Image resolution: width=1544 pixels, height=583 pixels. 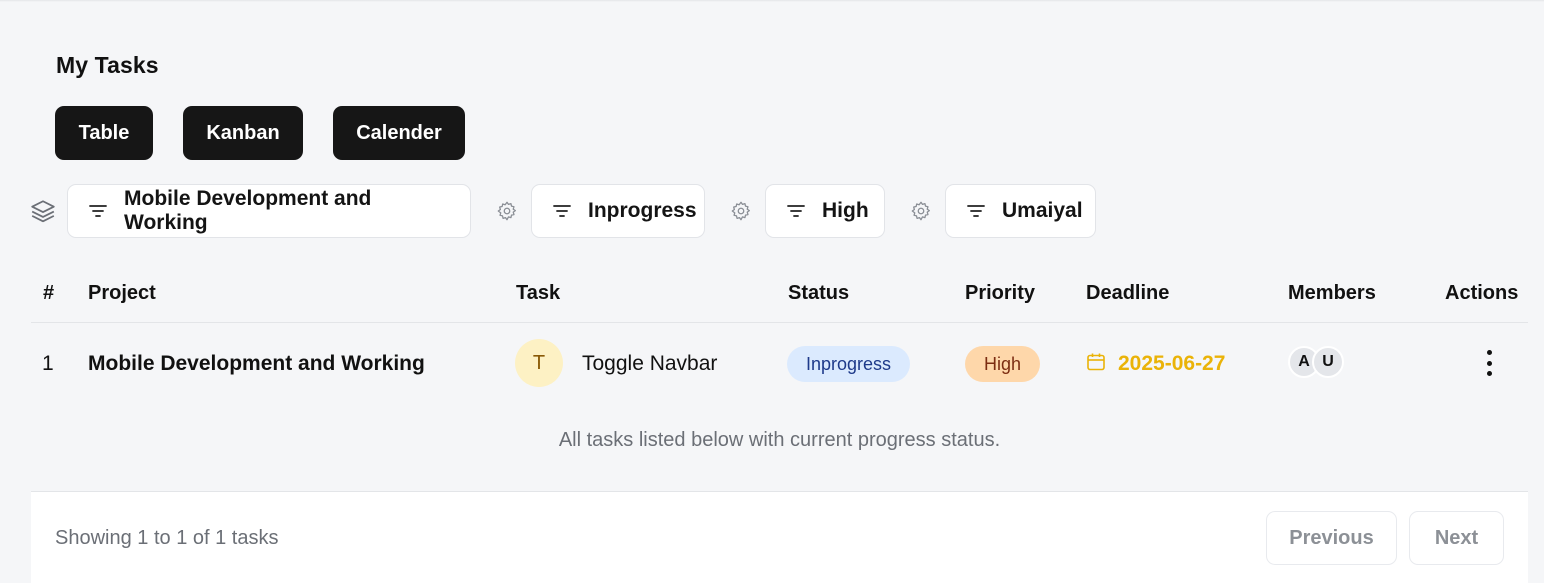 I want to click on column-header-task: Task, so click(x=538, y=293).